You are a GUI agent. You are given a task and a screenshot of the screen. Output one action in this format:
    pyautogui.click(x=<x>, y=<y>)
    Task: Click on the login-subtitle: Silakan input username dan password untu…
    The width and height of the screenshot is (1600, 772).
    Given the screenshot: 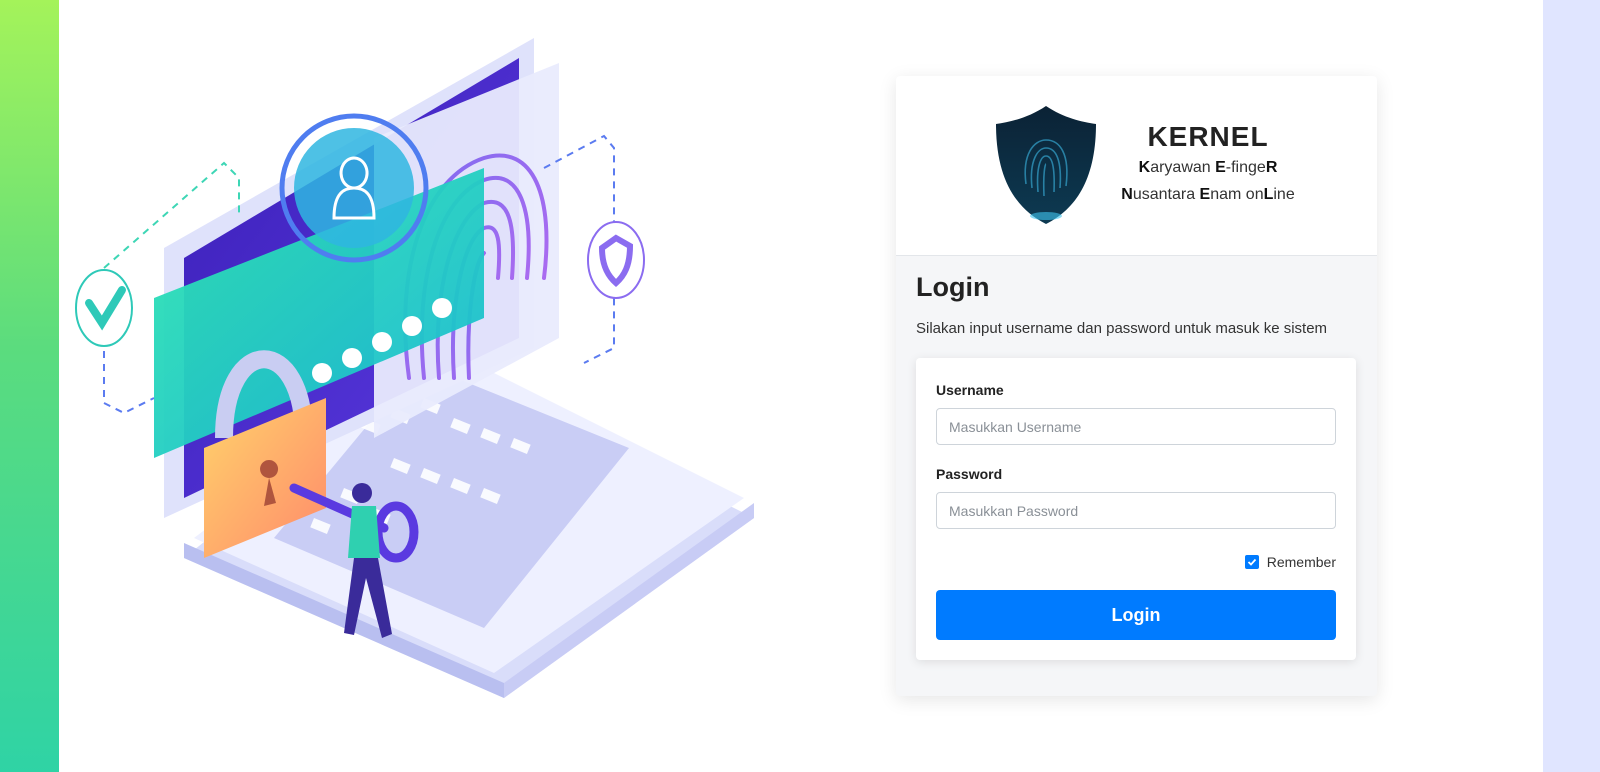 What is the action you would take?
    pyautogui.click(x=1122, y=328)
    